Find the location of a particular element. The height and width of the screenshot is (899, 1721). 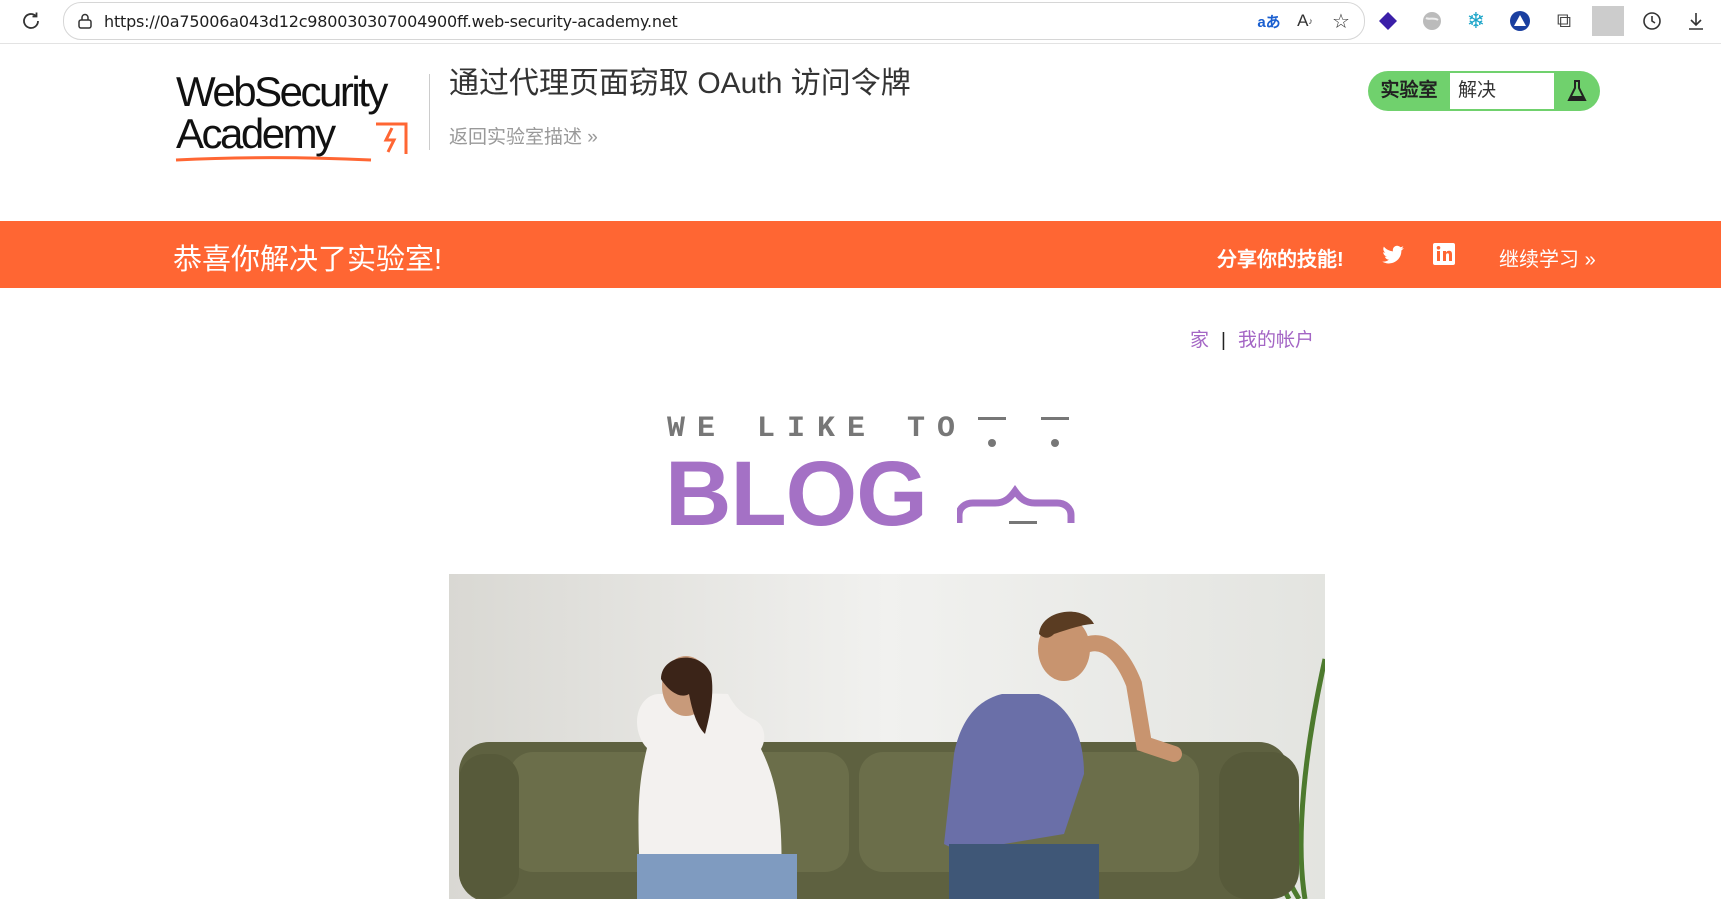

favorite-star-icon: ☆ is located at coordinates (1341, 21).